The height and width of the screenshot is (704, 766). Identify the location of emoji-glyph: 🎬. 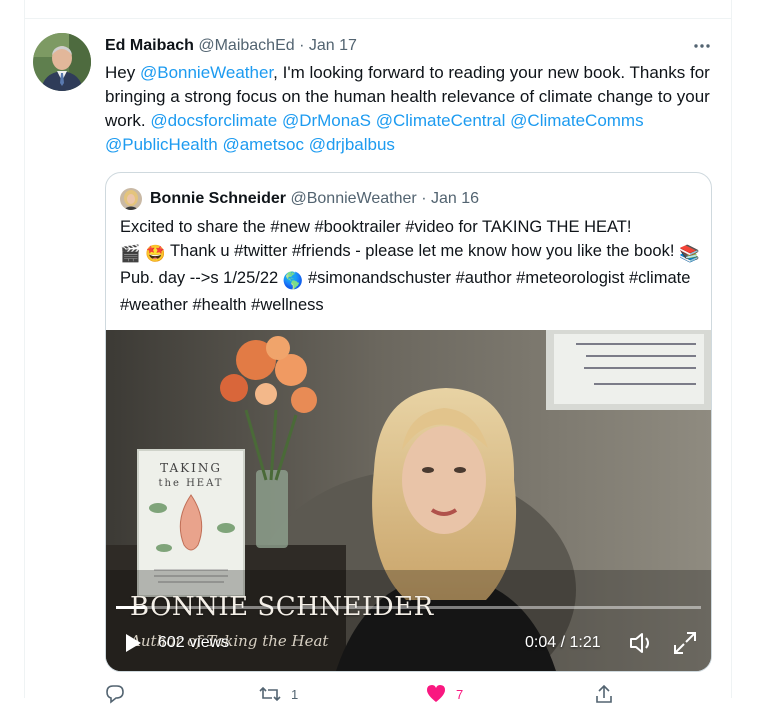
(130, 254).